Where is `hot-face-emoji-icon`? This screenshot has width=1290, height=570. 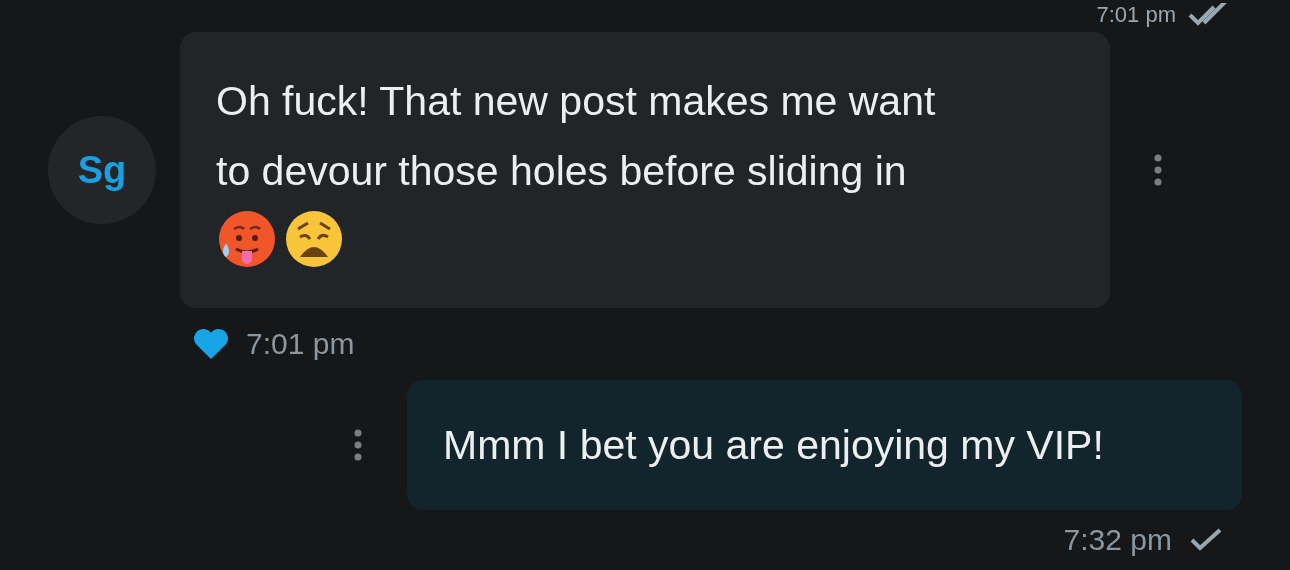 hot-face-emoji-icon is located at coordinates (246, 239).